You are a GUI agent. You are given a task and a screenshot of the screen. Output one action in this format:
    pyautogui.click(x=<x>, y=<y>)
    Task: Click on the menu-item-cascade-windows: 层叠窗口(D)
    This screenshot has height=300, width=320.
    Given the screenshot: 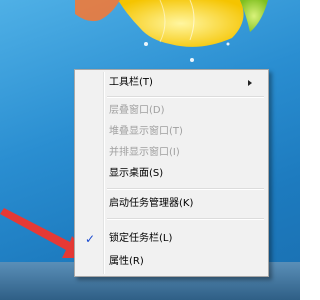 What is the action you would take?
    pyautogui.click(x=171, y=111)
    